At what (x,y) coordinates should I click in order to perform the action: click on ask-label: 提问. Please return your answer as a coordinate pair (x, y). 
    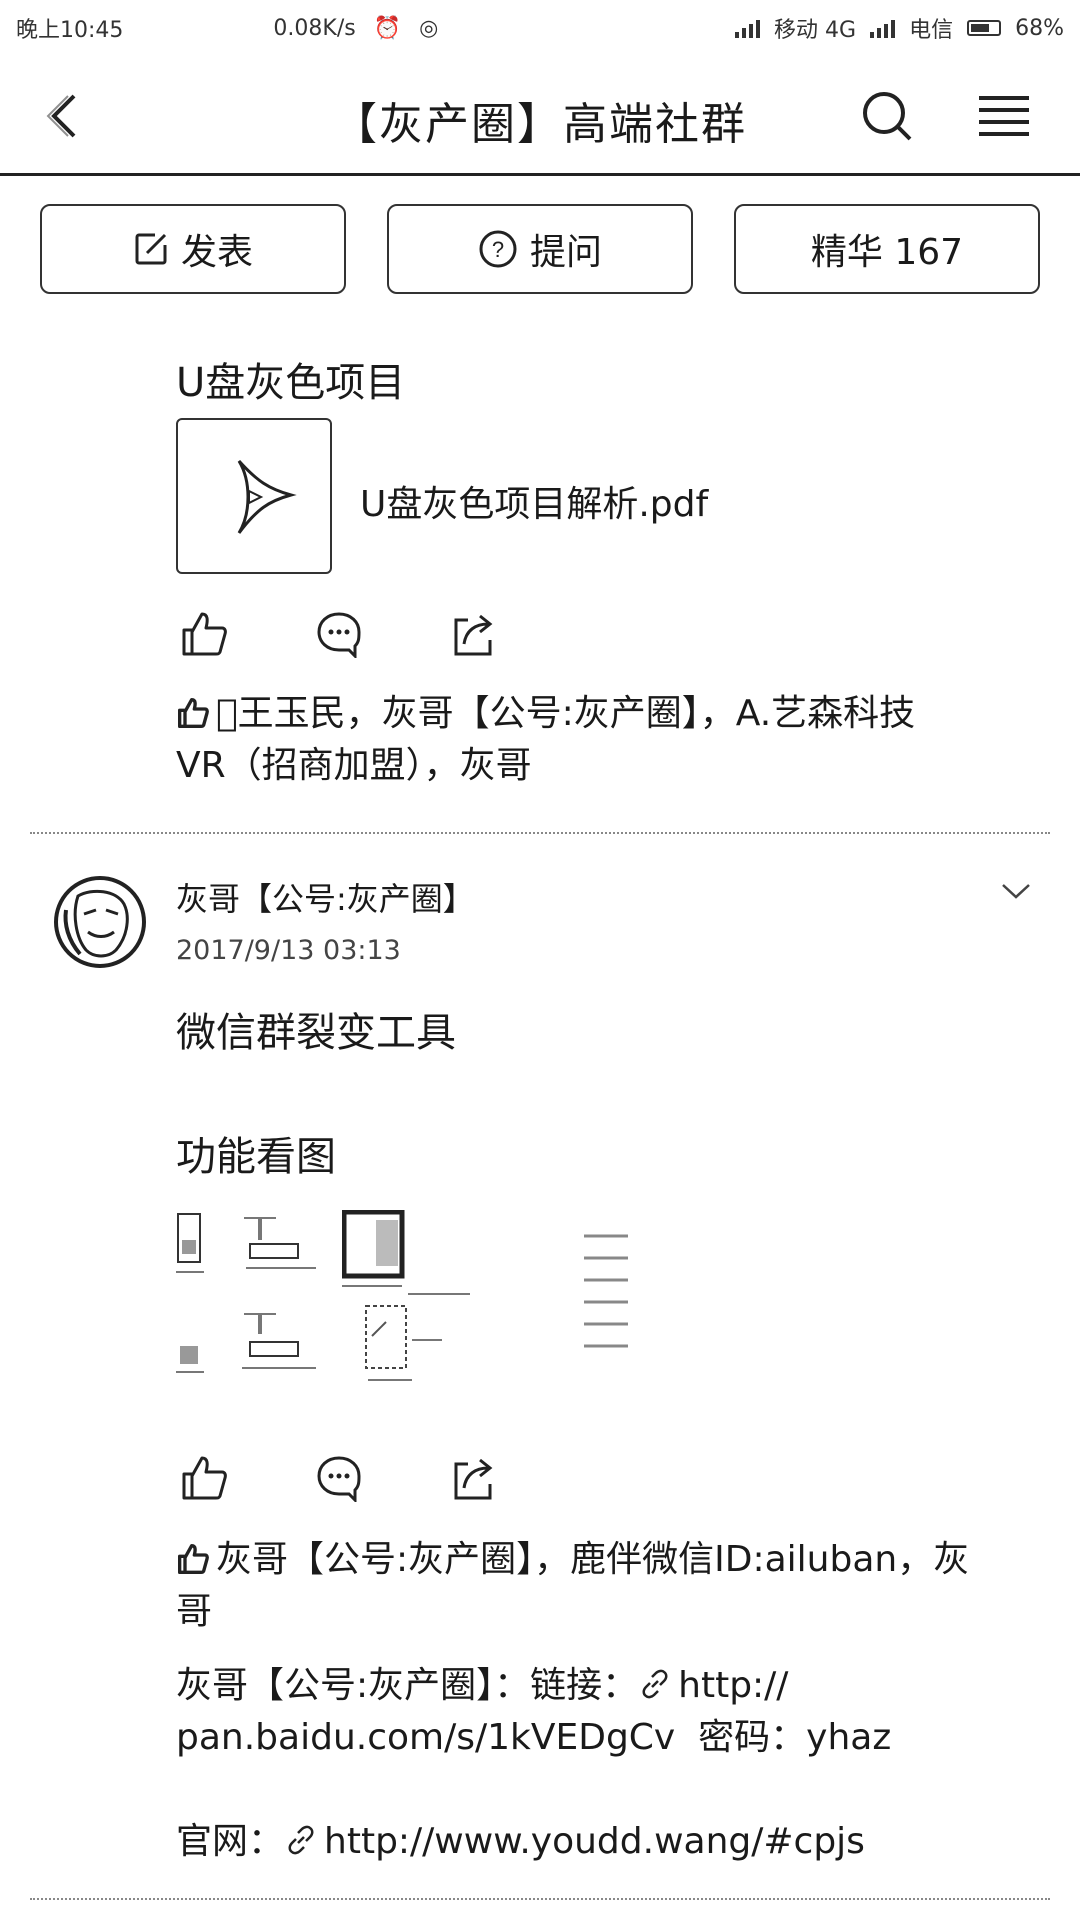
    Looking at the image, I should click on (565, 252).